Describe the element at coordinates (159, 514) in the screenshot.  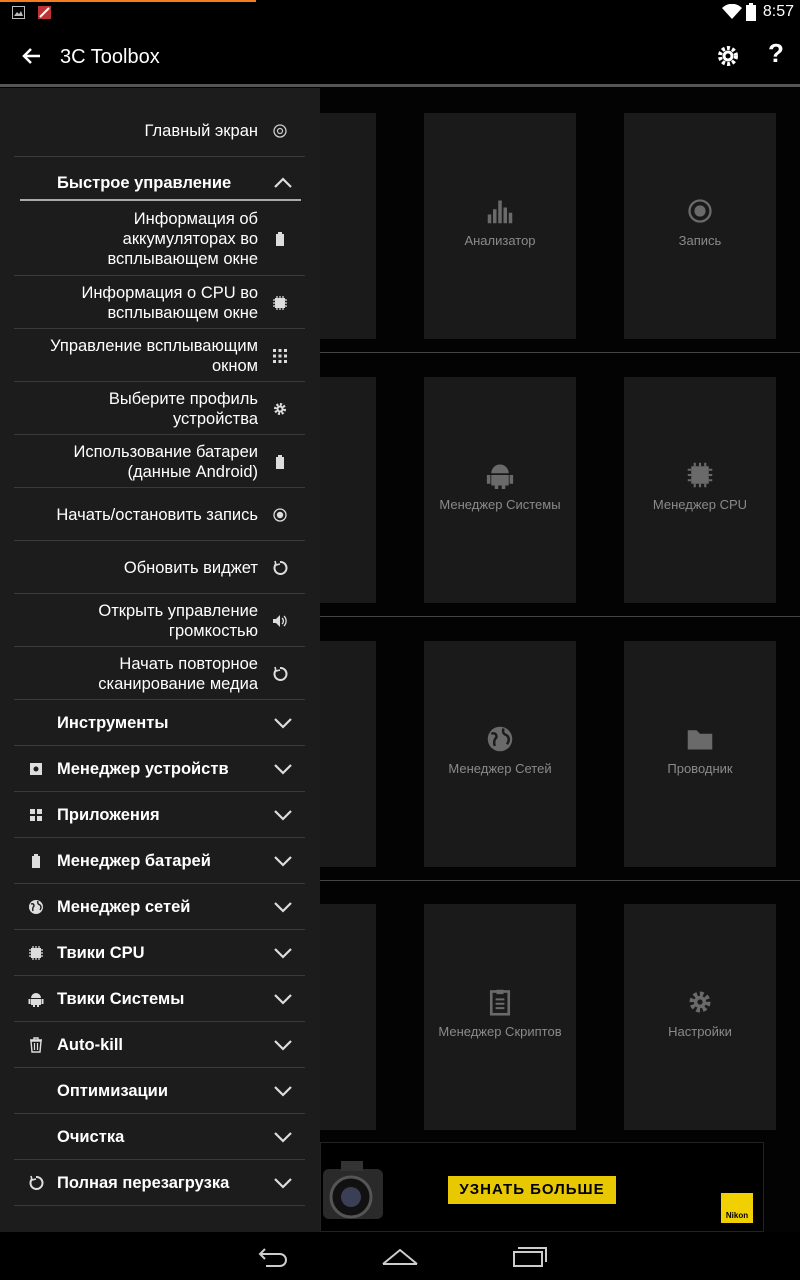
I see `quick-control-item: Начать/остановить запись` at that location.